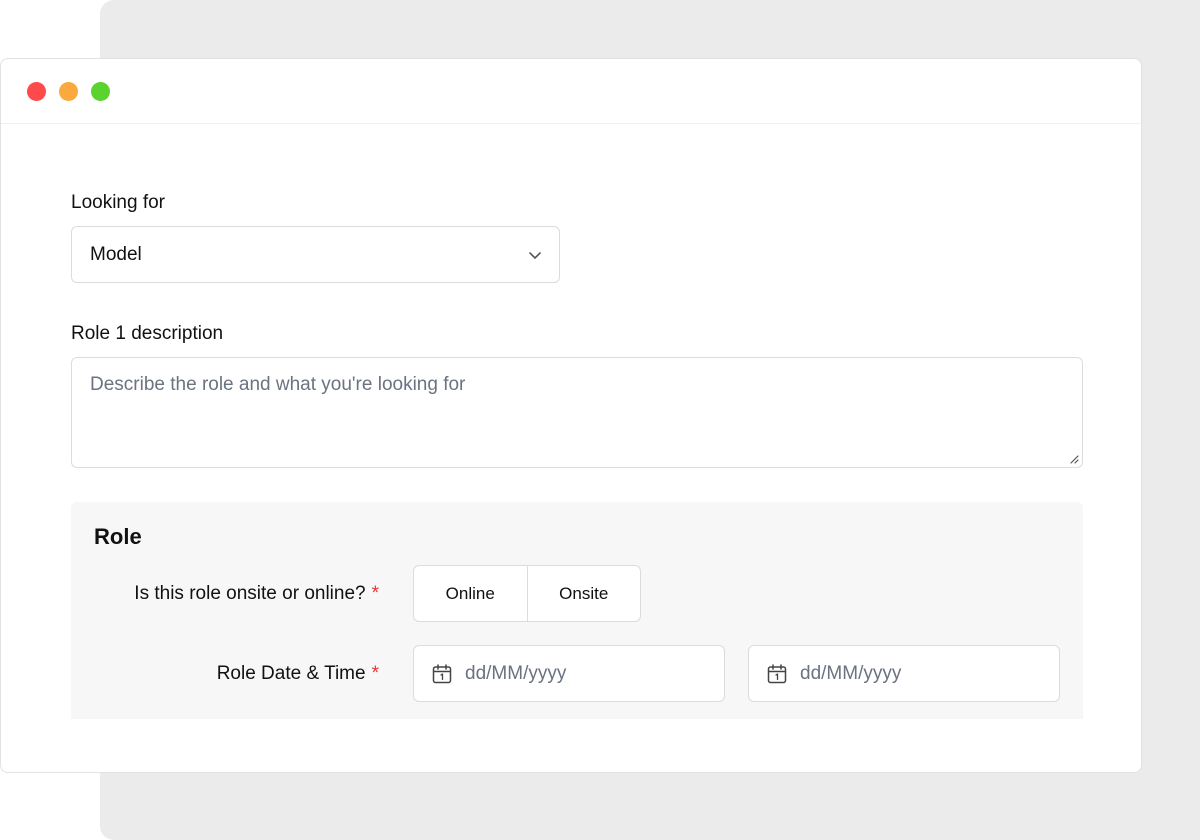 The image size is (1200, 840). Describe the element at coordinates (535, 255) in the screenshot. I see `chevron-down-icon` at that location.